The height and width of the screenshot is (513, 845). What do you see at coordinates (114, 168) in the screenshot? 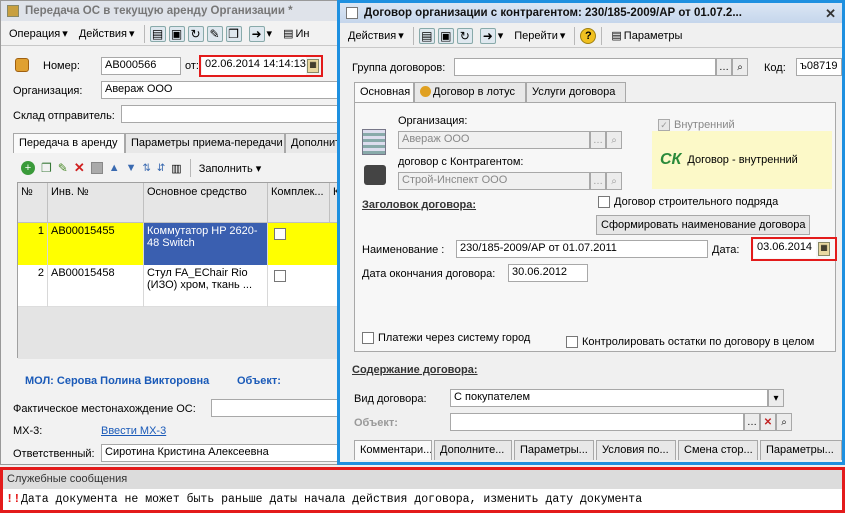
I see `move-up-icon: ▲` at bounding box center [114, 168].